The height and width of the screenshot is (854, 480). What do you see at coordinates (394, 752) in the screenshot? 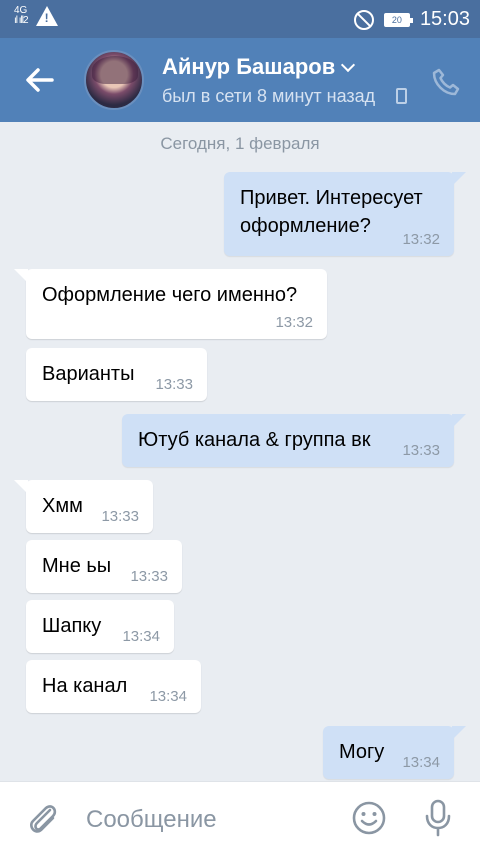
I see `message-outgoing: Могу 13:34` at bounding box center [394, 752].